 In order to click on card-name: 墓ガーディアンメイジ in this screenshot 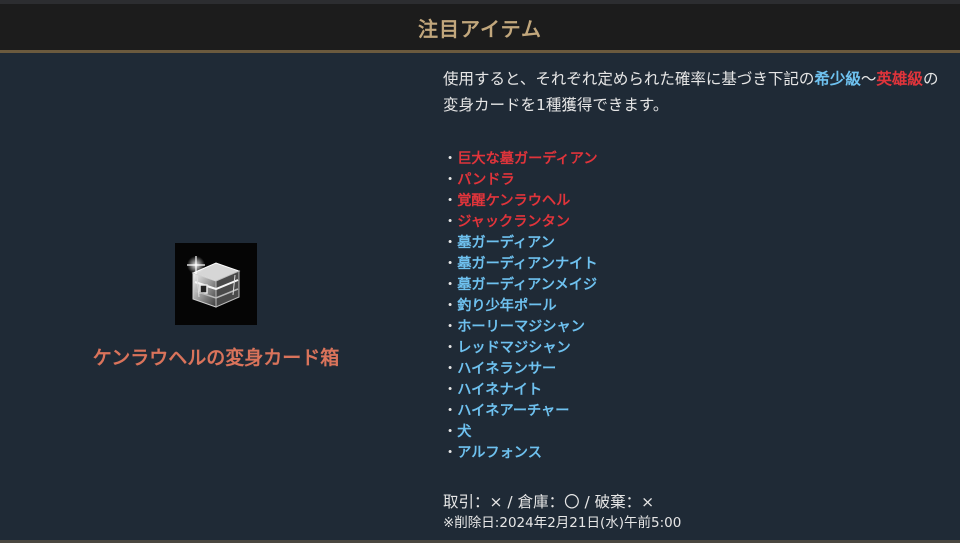, I will do `click(527, 285)`.